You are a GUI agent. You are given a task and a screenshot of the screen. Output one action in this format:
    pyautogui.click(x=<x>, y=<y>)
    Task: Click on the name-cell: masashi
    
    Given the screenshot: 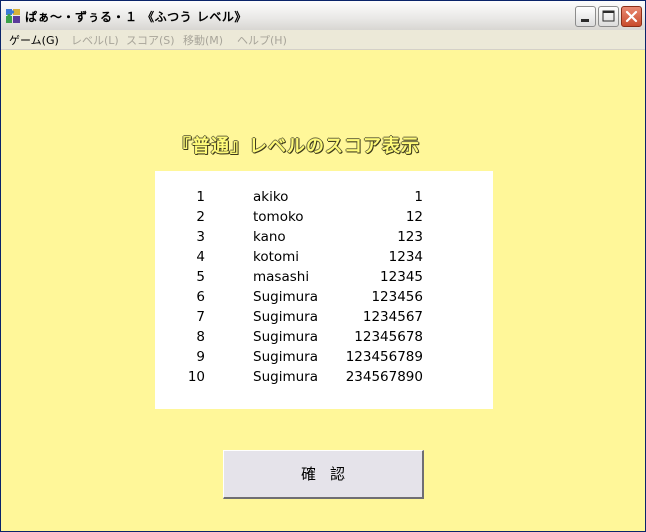 What is the action you would take?
    pyautogui.click(x=281, y=277)
    